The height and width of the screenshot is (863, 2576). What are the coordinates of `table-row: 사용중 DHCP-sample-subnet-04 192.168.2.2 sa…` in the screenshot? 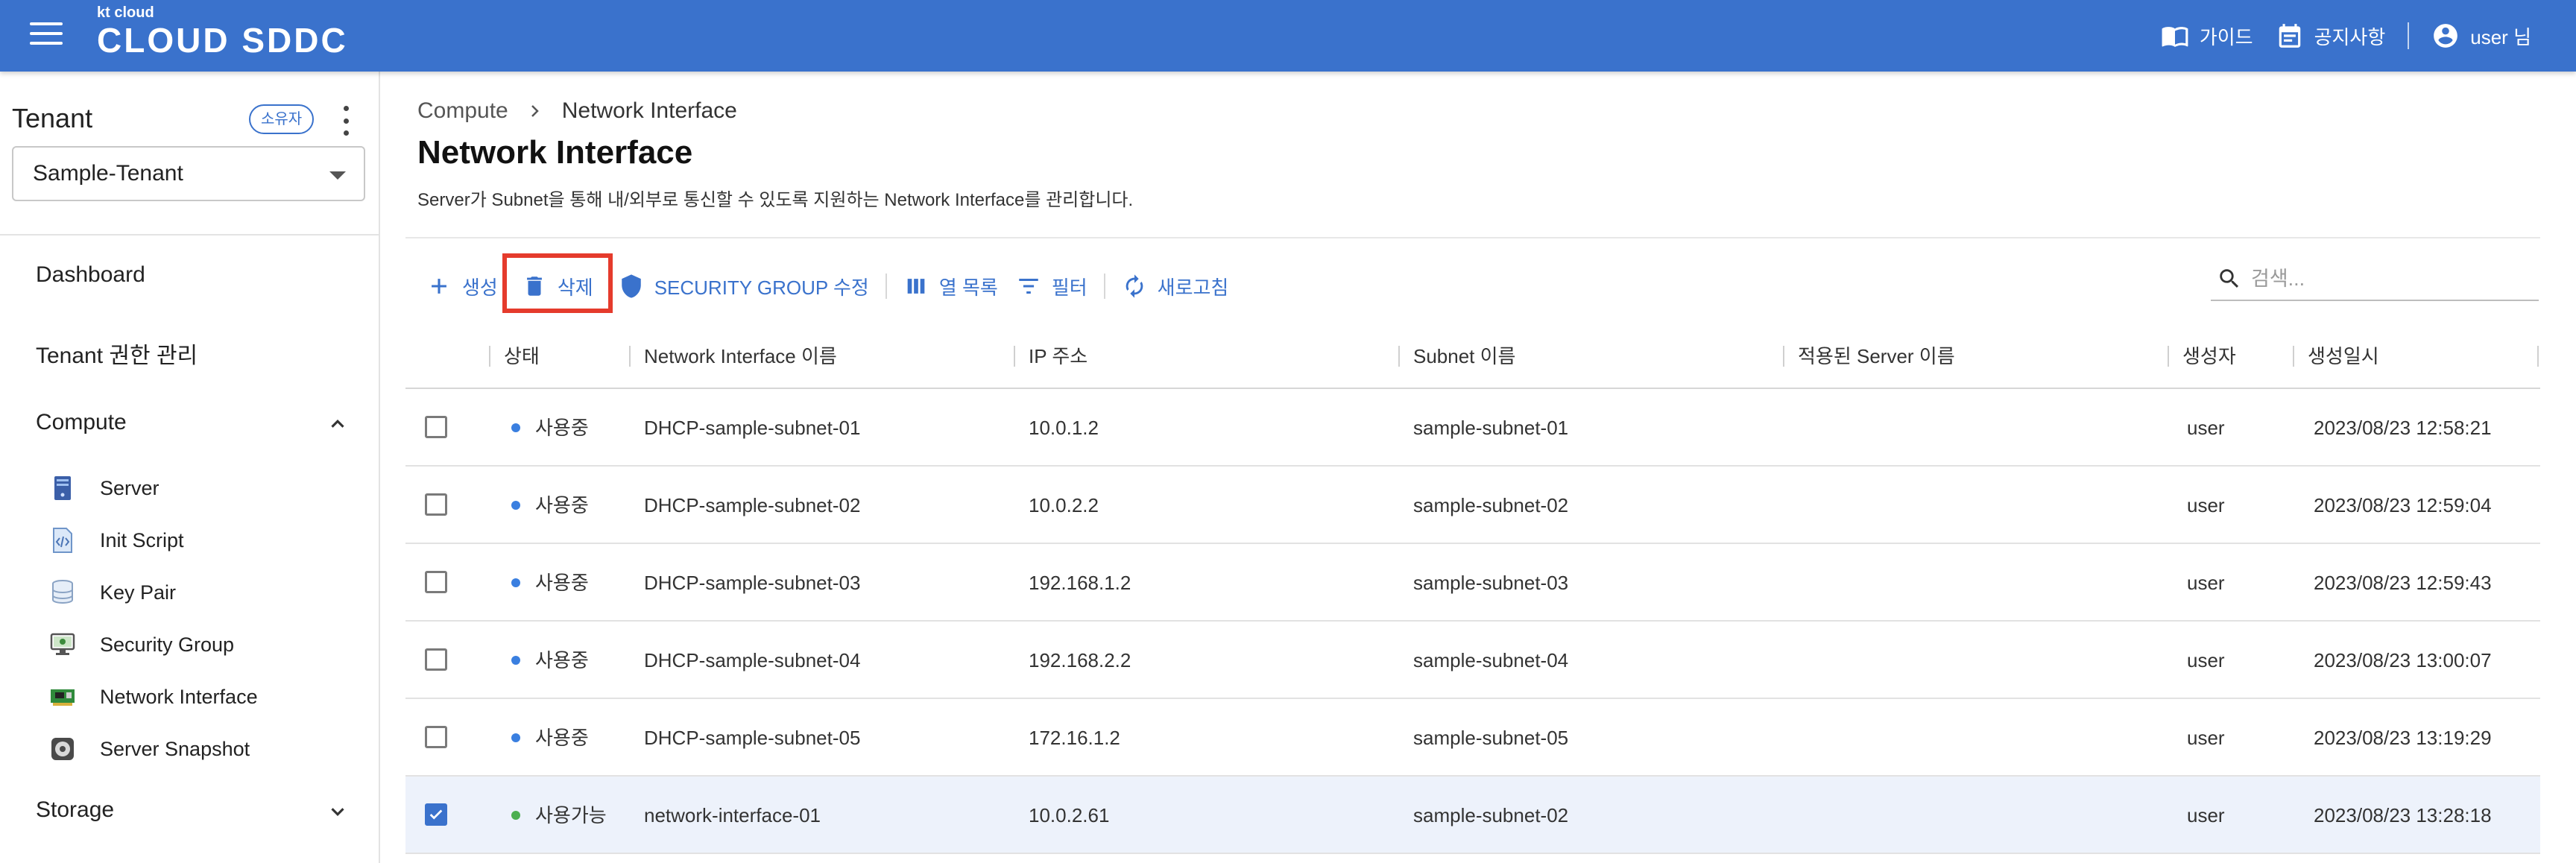 It's located at (1472, 660).